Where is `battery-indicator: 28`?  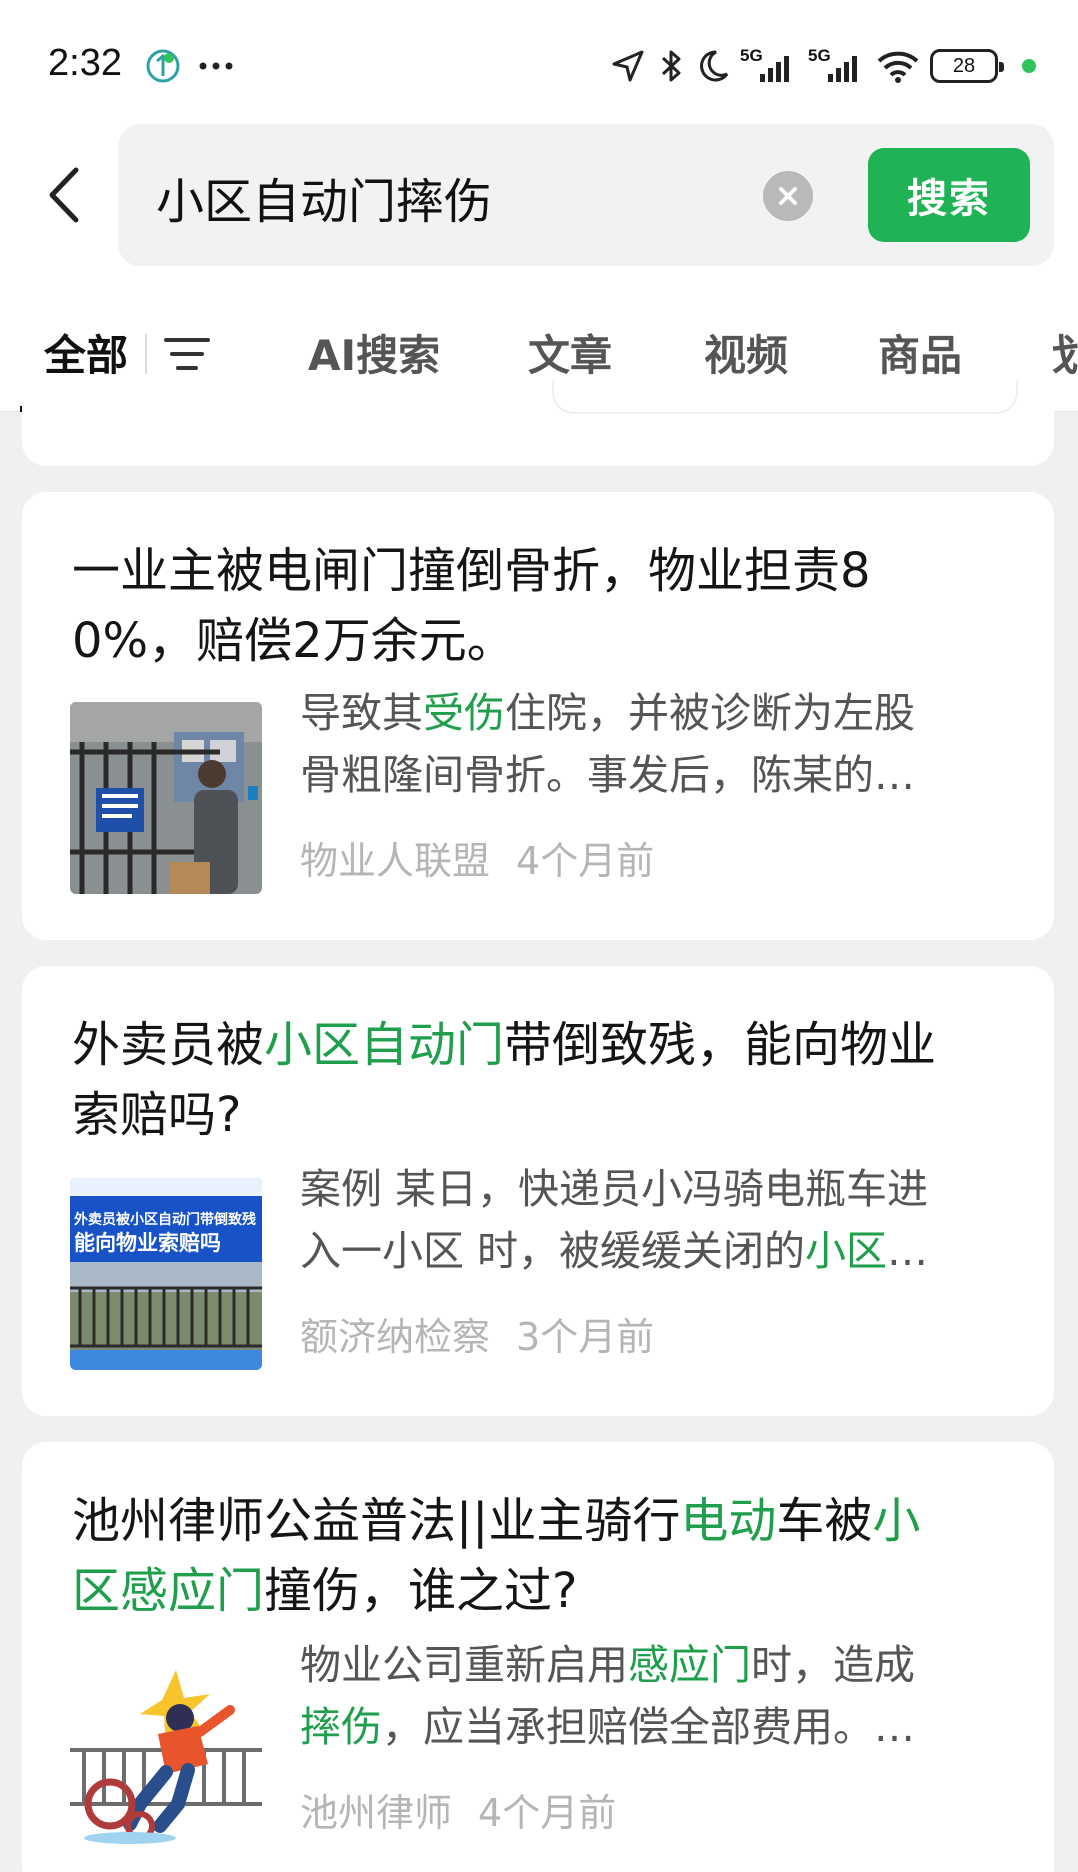 battery-indicator: 28 is located at coordinates (967, 66).